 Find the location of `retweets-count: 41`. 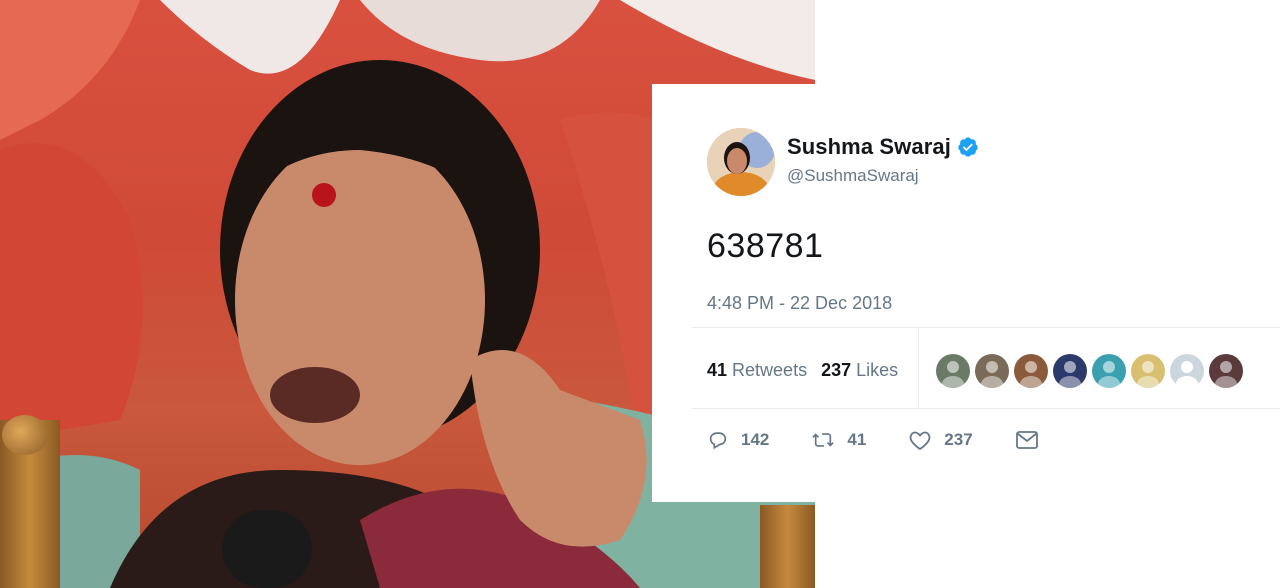

retweets-count: 41 is located at coordinates (717, 370).